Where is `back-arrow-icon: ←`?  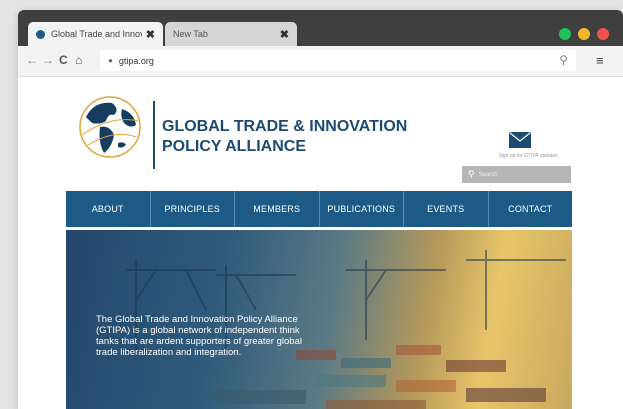 back-arrow-icon: ← is located at coordinates (32, 60).